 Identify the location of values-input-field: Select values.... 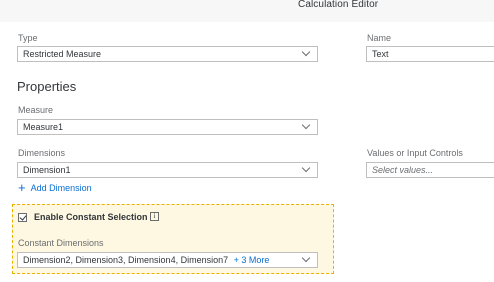
(430, 170).